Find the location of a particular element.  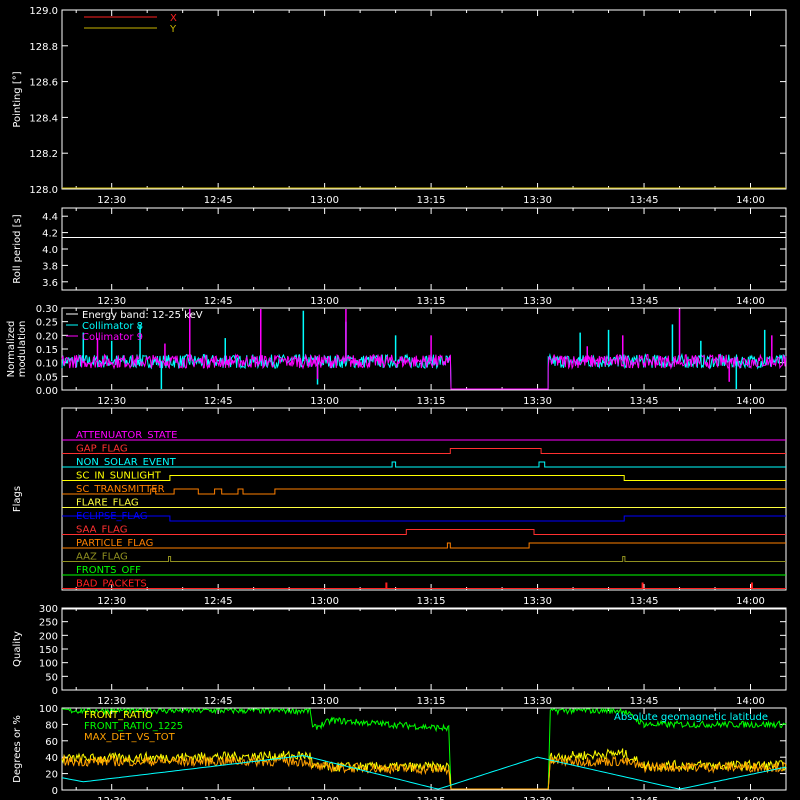

roll-xtick-label: 13:15 is located at coordinates (431, 301).